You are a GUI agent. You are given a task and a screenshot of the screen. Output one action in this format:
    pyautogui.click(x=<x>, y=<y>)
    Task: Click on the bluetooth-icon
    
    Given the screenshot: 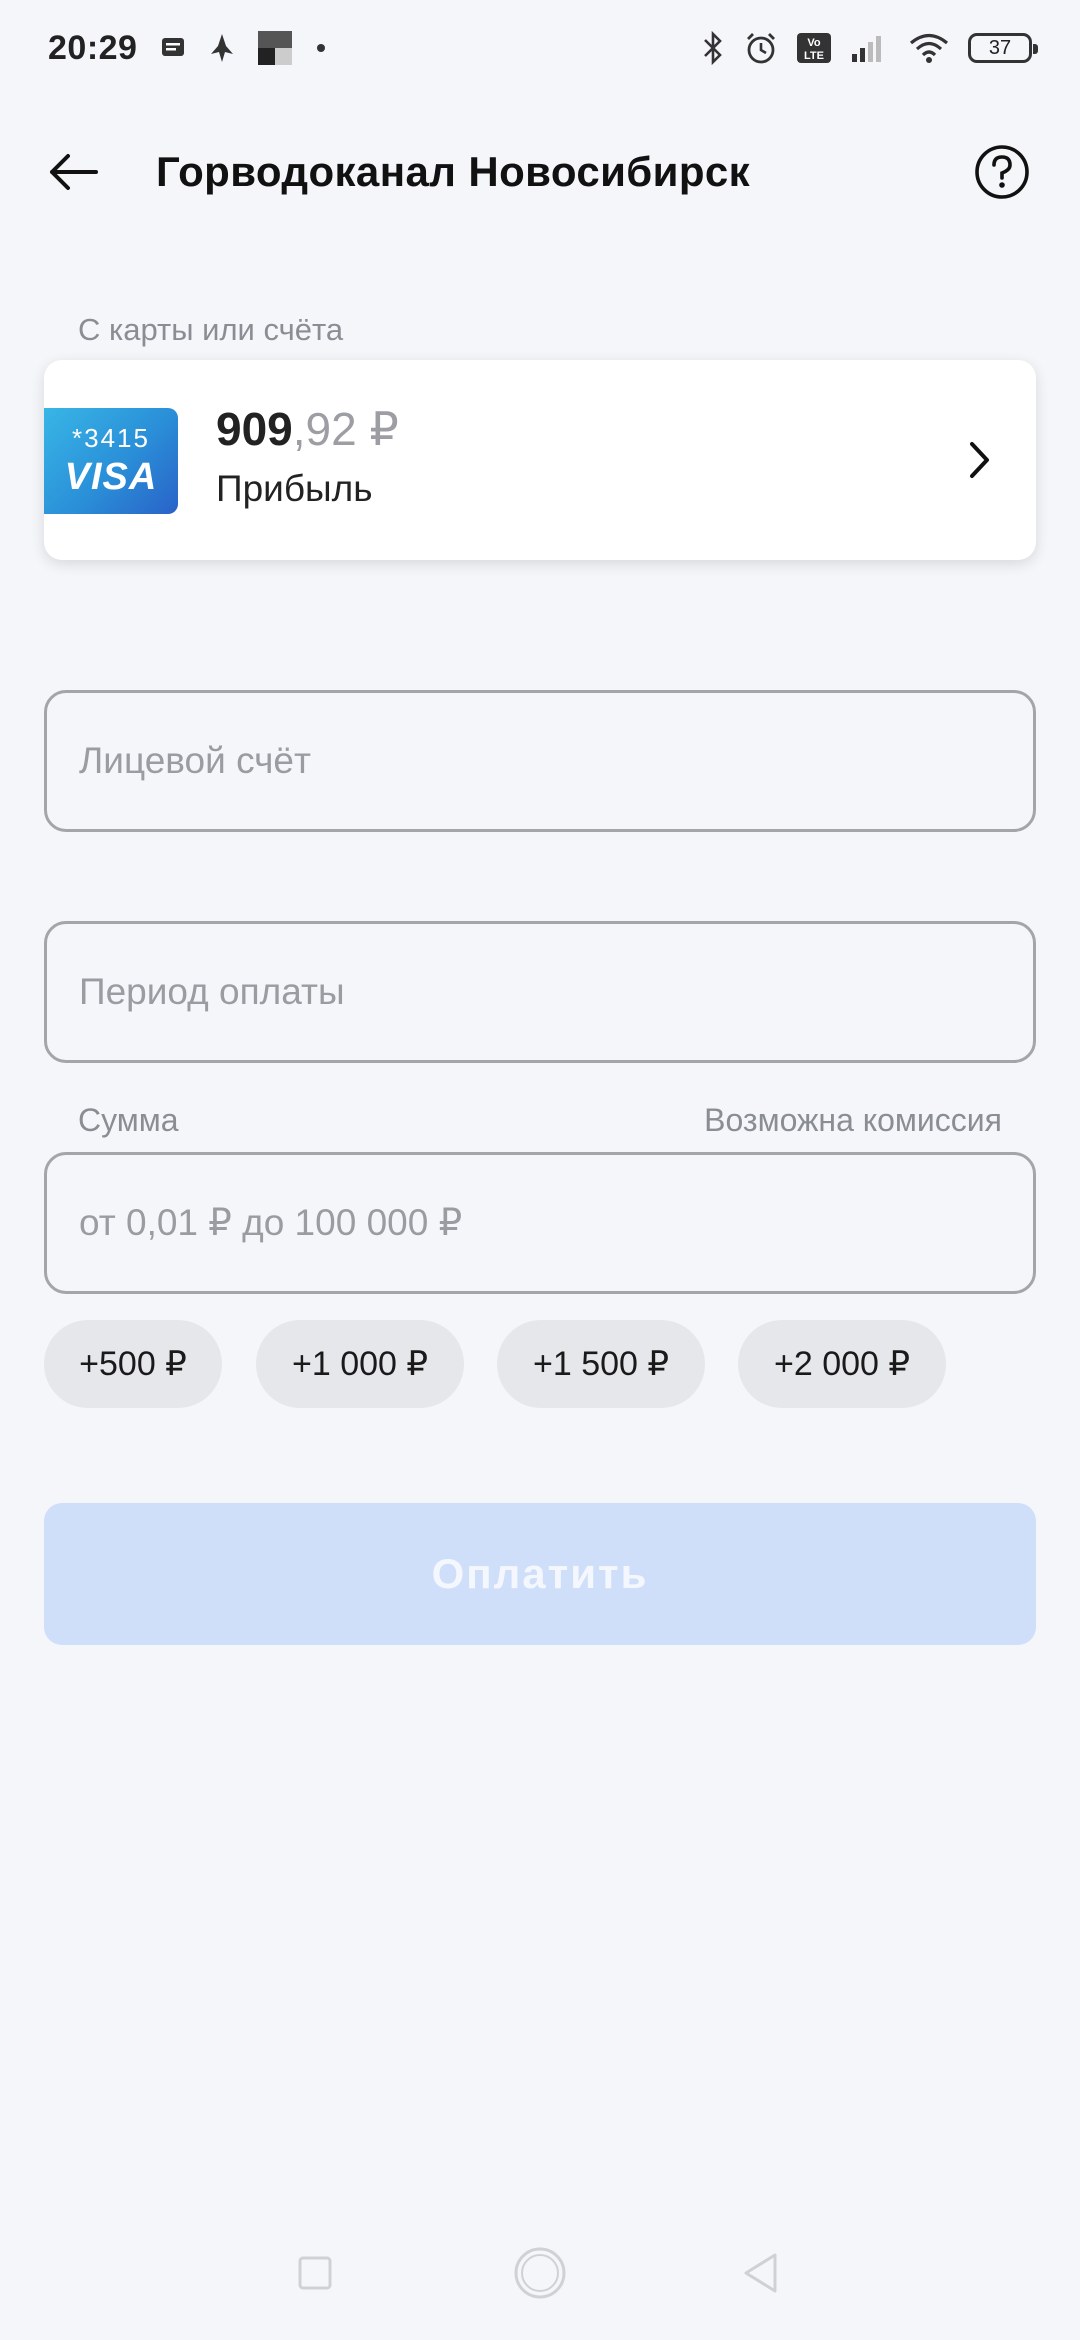 What is the action you would take?
    pyautogui.click(x=713, y=48)
    